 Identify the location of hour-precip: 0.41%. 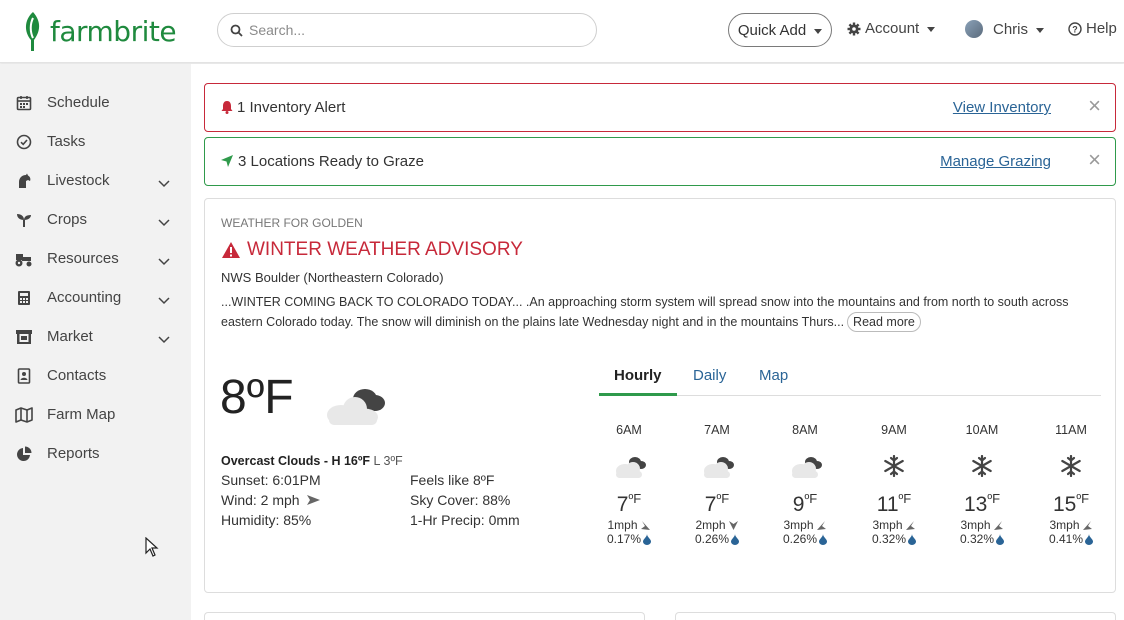
(1071, 539).